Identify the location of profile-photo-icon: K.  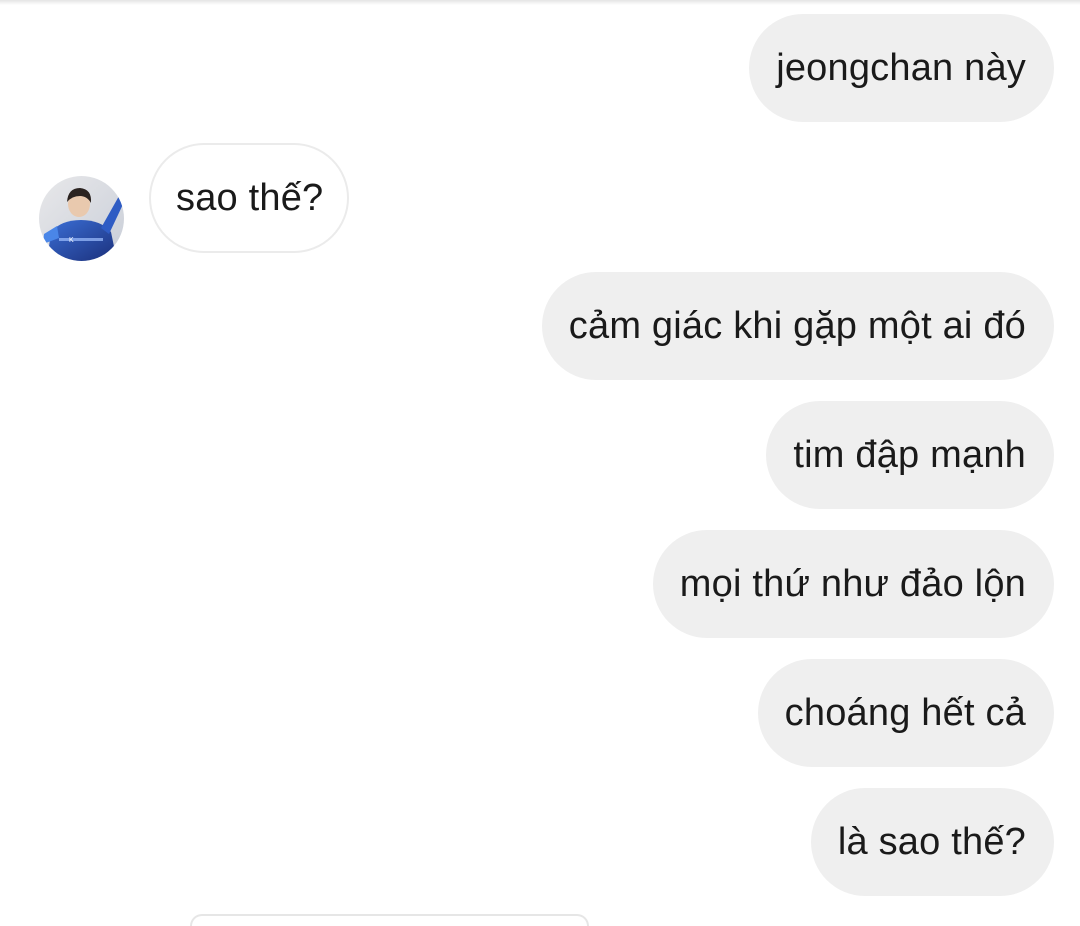
(81, 218).